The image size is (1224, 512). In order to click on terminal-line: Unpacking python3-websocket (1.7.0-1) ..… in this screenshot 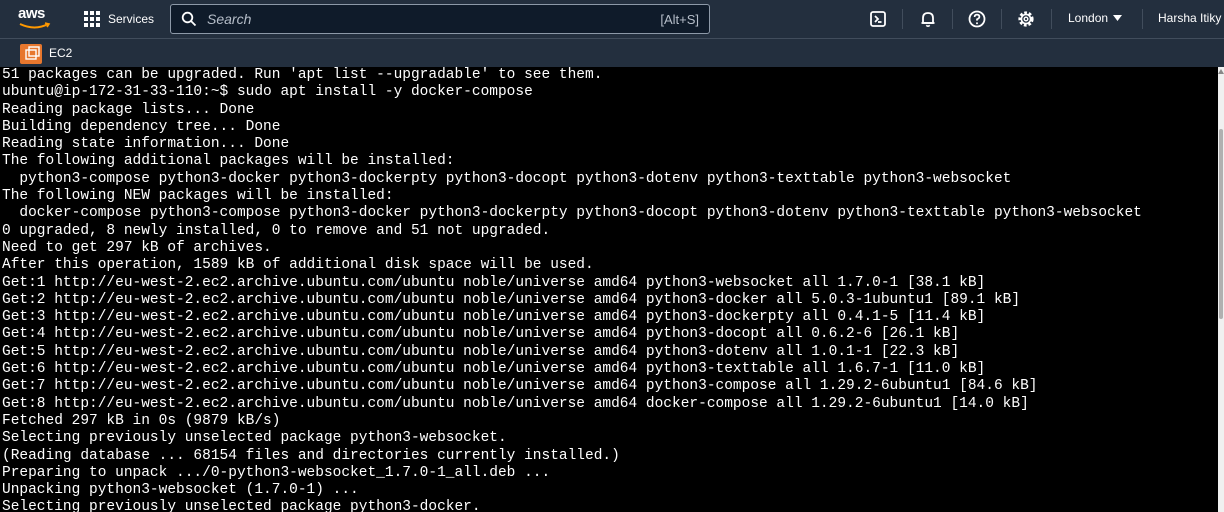, I will do `click(180, 490)`.